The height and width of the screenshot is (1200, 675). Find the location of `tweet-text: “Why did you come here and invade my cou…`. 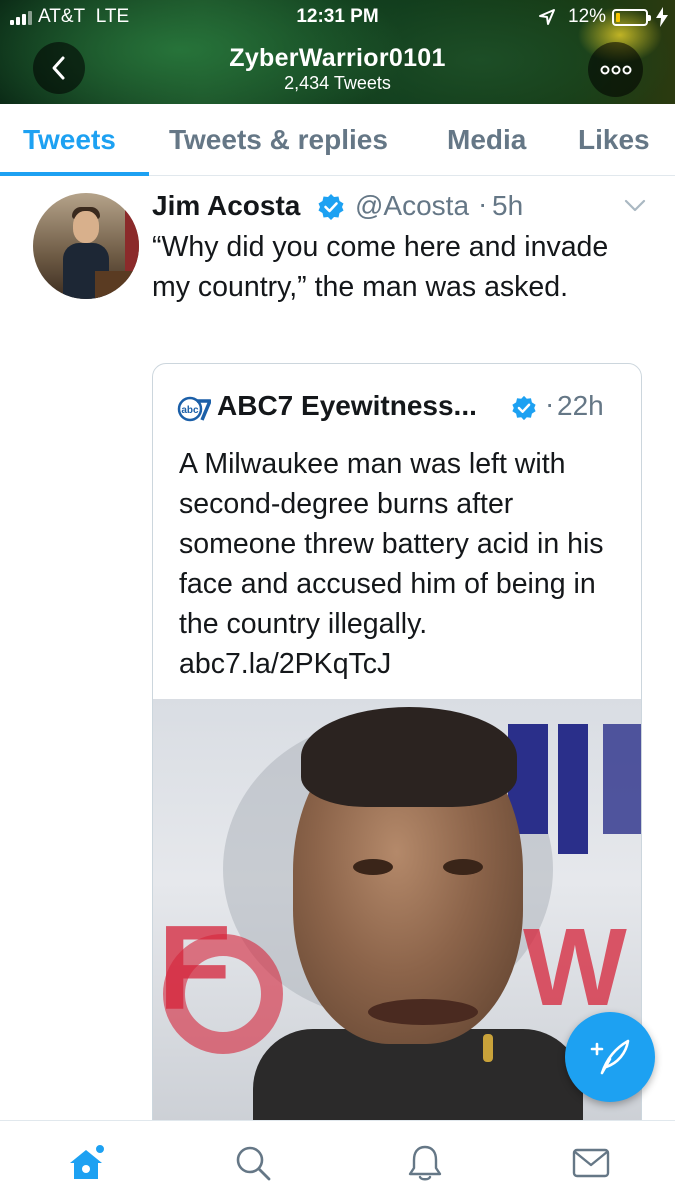

tweet-text: “Why did you come here and invade my cou… is located at coordinates (380, 267).